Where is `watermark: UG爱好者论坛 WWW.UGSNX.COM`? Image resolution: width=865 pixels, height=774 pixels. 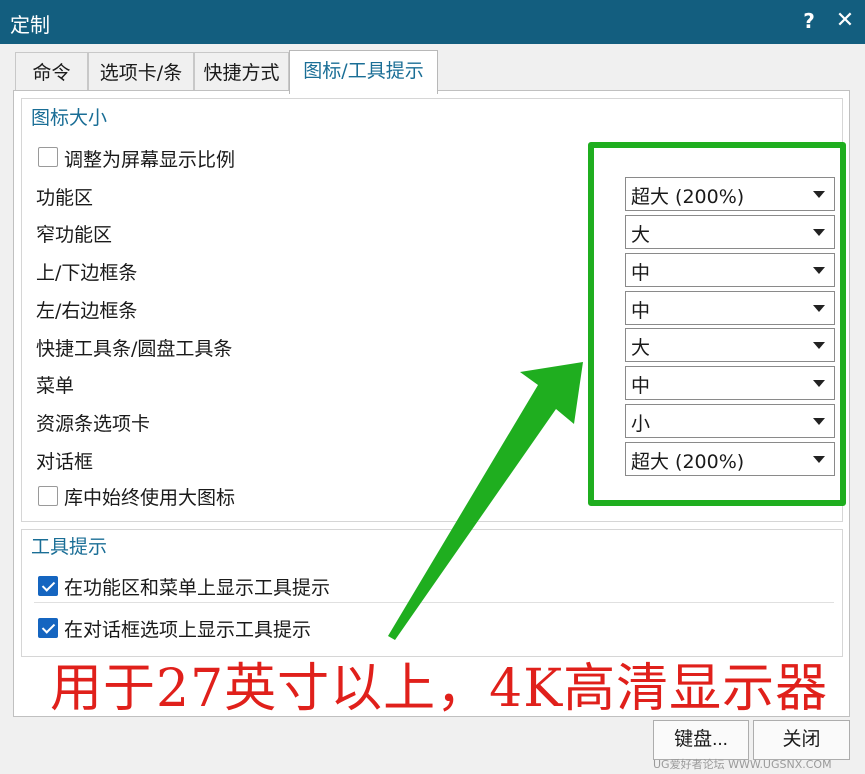 watermark: UG爱好者论坛 WWW.UGSNX.COM is located at coordinates (742, 764).